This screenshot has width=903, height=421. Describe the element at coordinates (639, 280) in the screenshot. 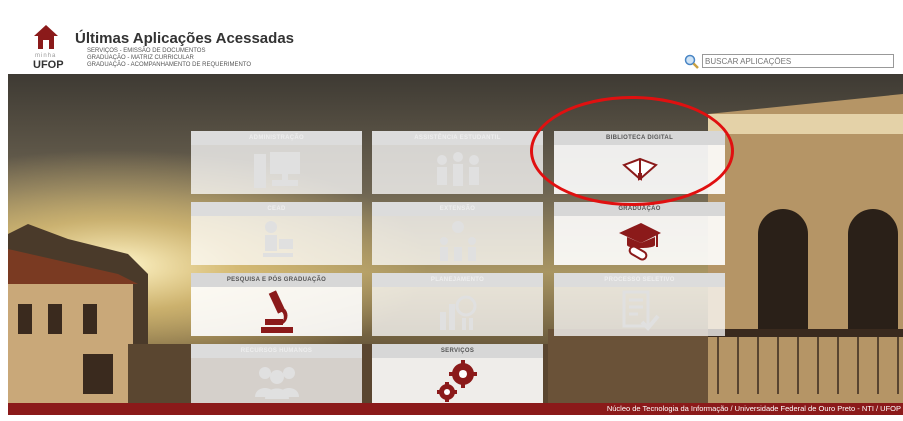

I see `tile-label: PROCESSO SELETIVO` at that location.